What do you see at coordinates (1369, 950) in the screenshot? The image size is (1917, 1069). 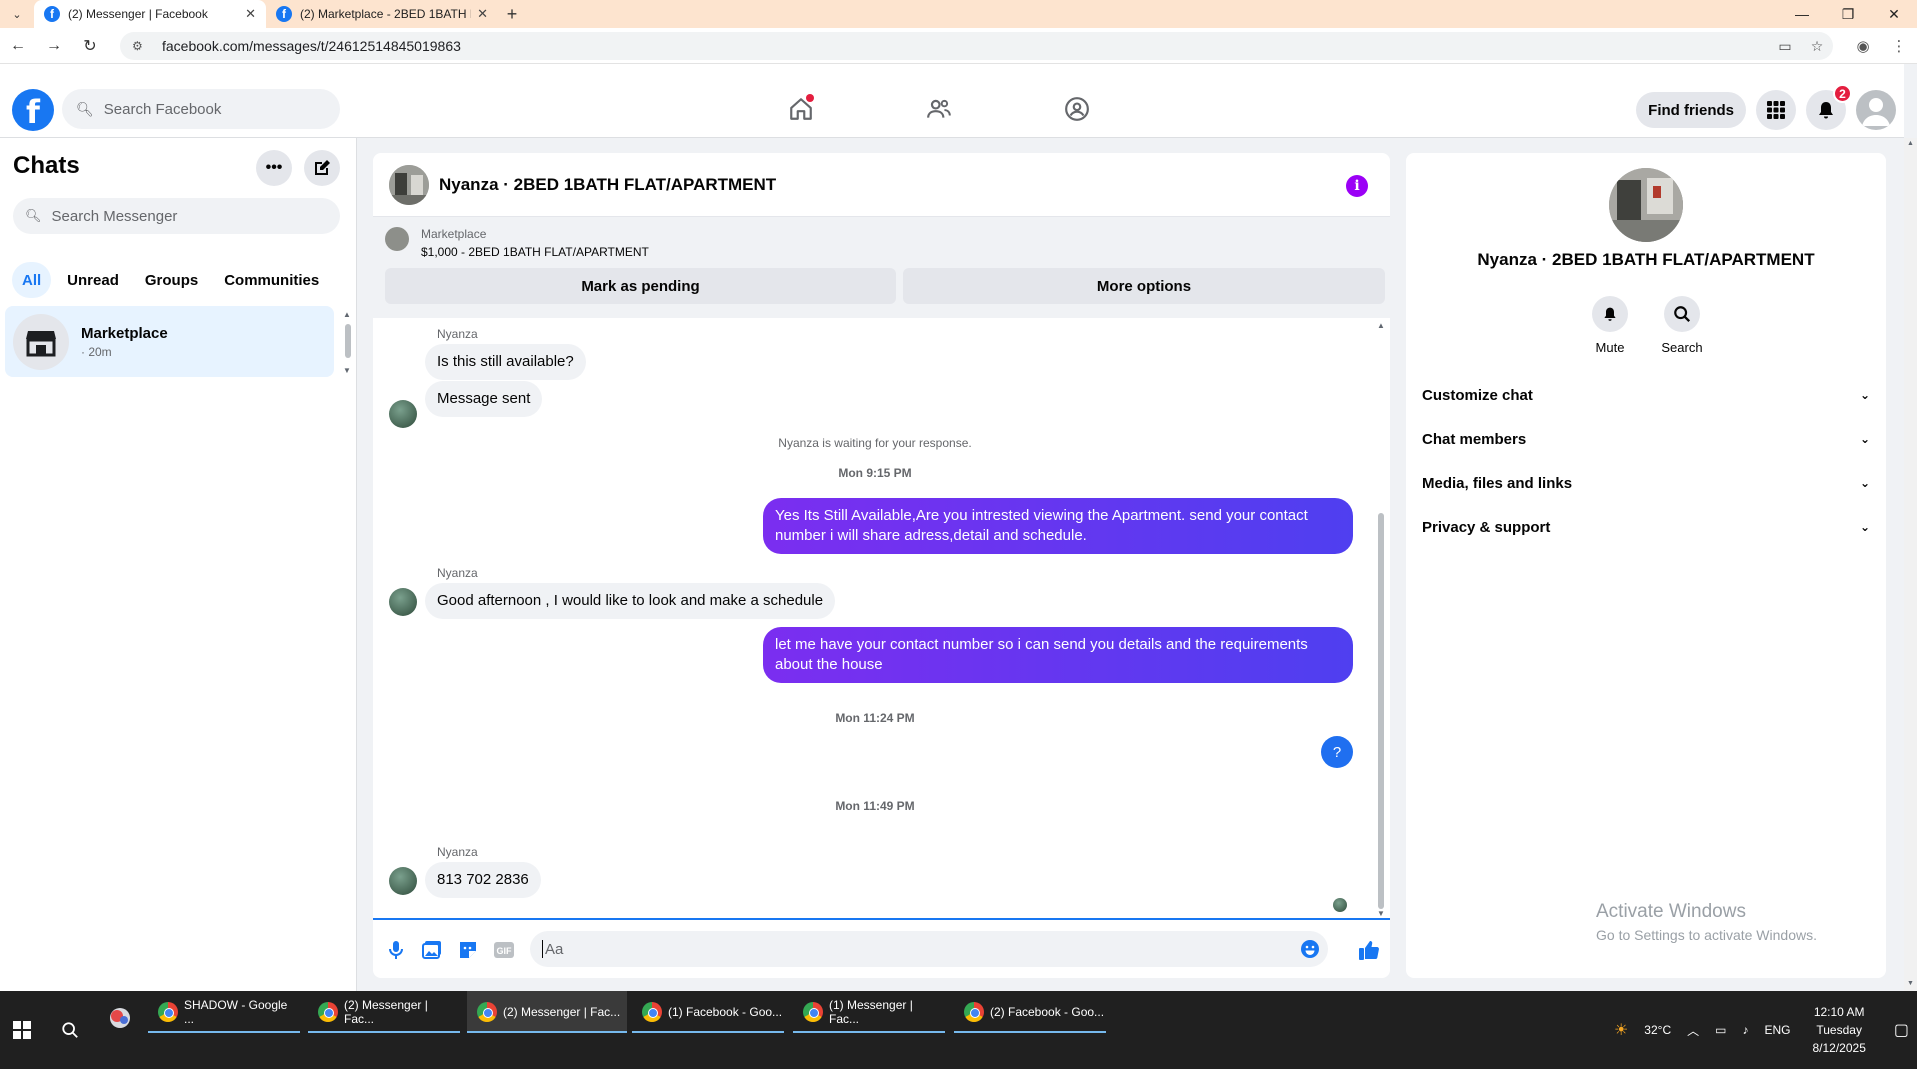 I see `like-thumbs-up-icon` at bounding box center [1369, 950].